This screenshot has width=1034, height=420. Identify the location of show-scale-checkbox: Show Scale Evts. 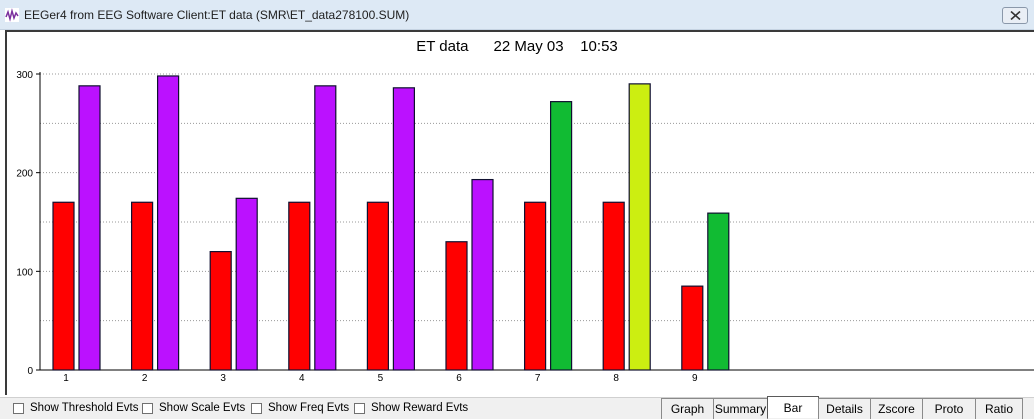
(193, 408).